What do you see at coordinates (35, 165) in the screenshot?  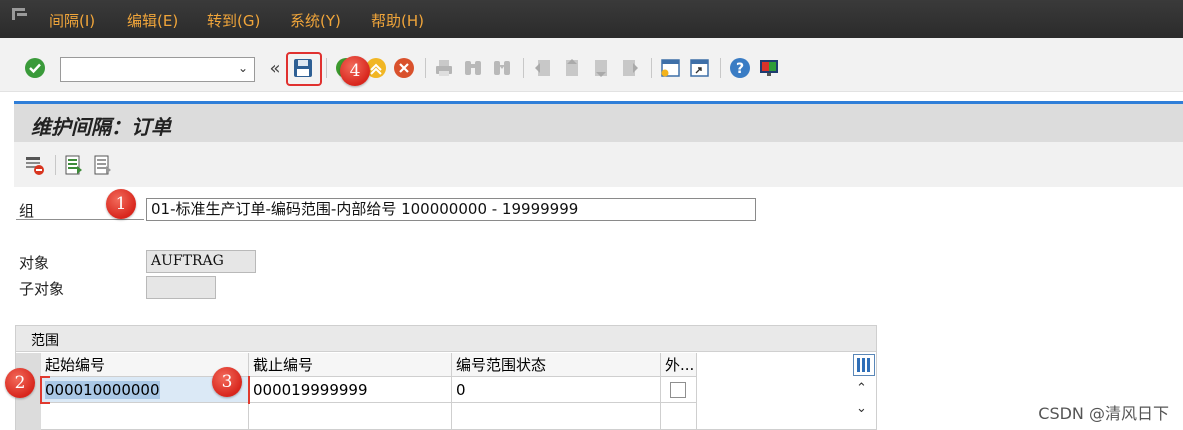 I see `delete-row-icon` at bounding box center [35, 165].